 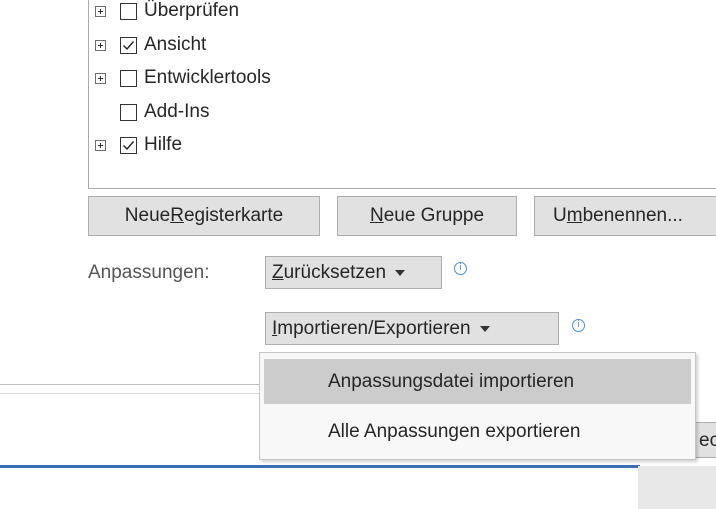 What do you see at coordinates (335, 272) in the screenshot?
I see `reset-label: urücksetzen` at bounding box center [335, 272].